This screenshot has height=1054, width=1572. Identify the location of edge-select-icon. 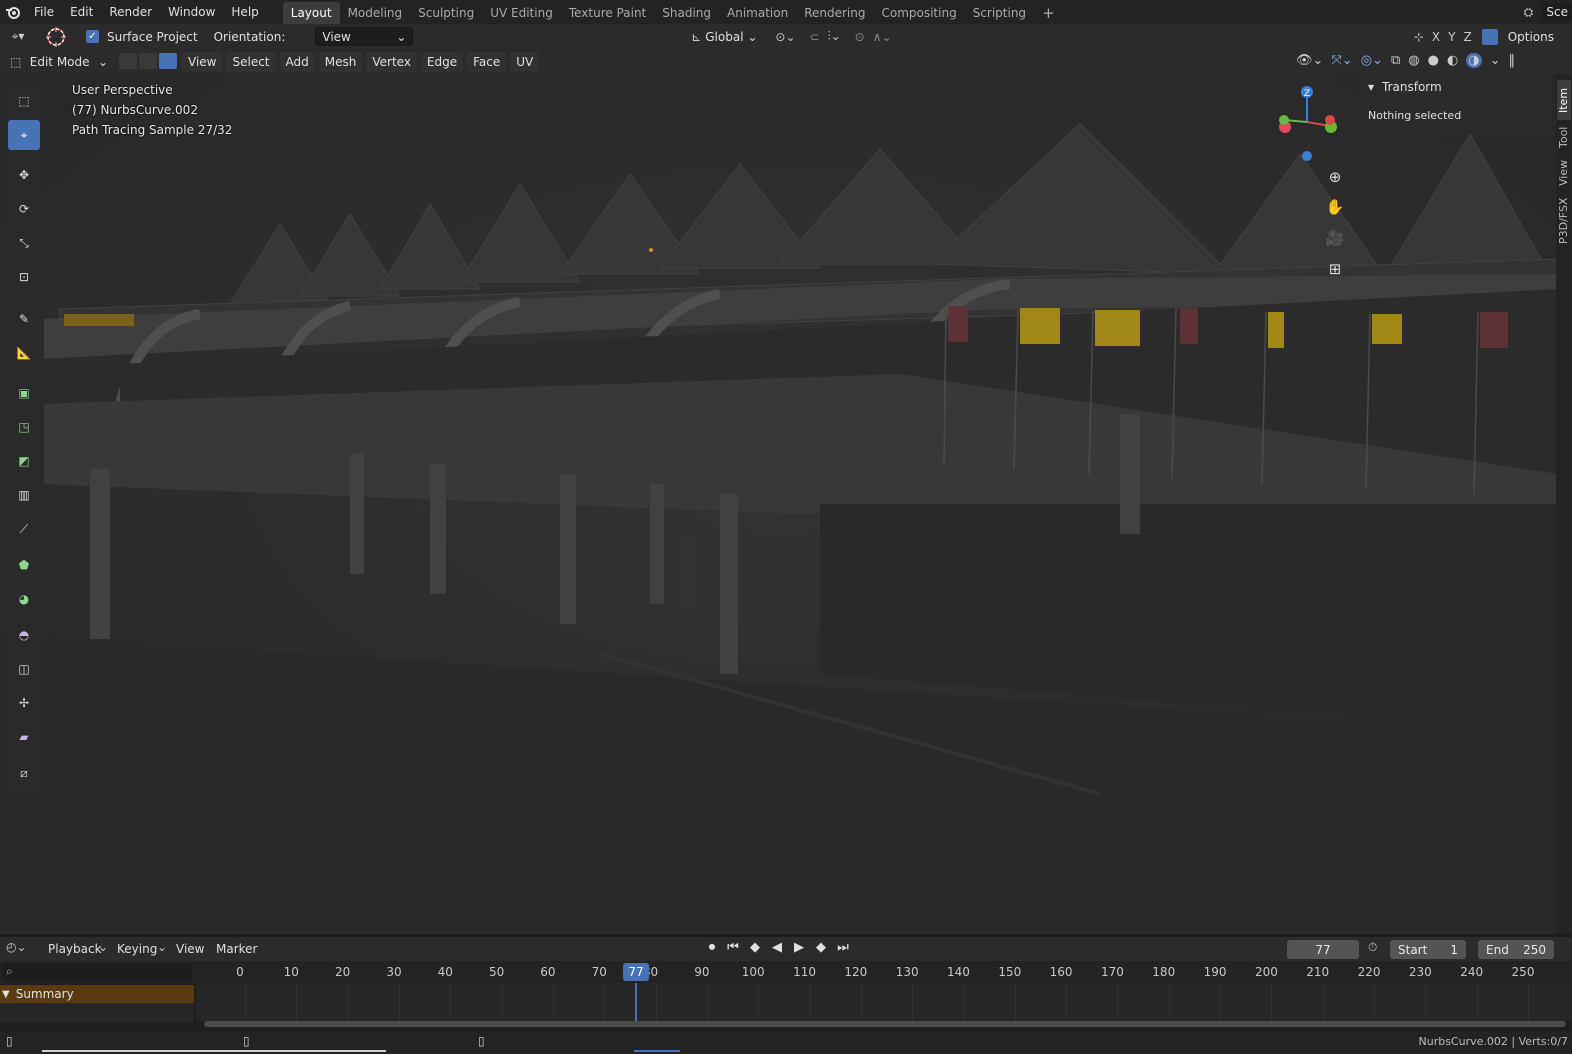
(148, 61).